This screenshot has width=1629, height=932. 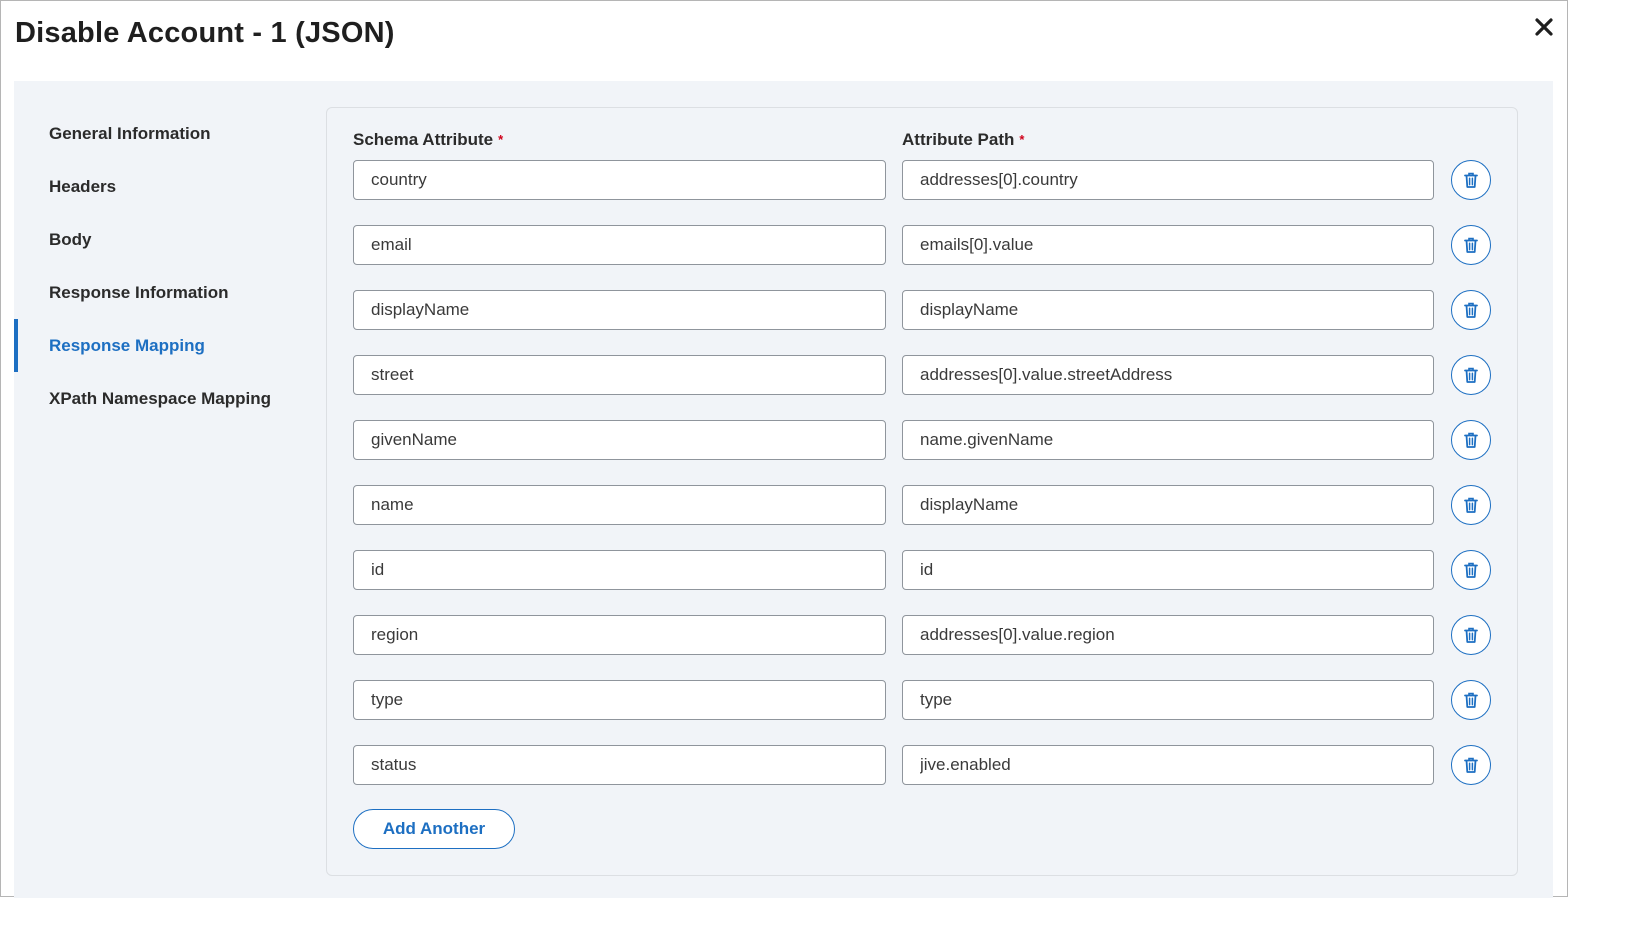 I want to click on sidebar-item-general-information: General Information, so click(x=164, y=133).